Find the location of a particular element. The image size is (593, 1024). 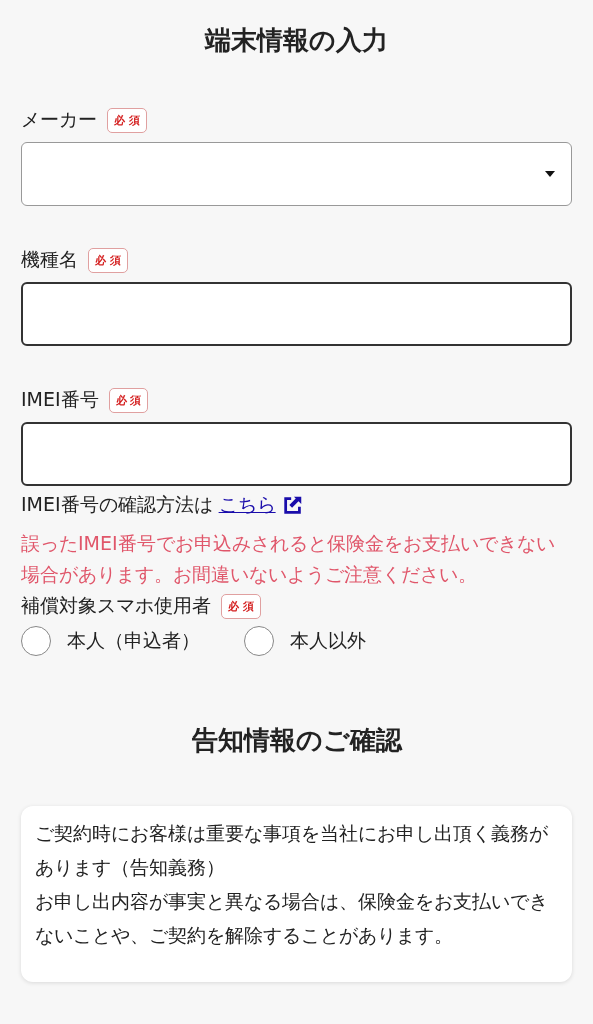

field-label: 機種名 is located at coordinates (49, 259).